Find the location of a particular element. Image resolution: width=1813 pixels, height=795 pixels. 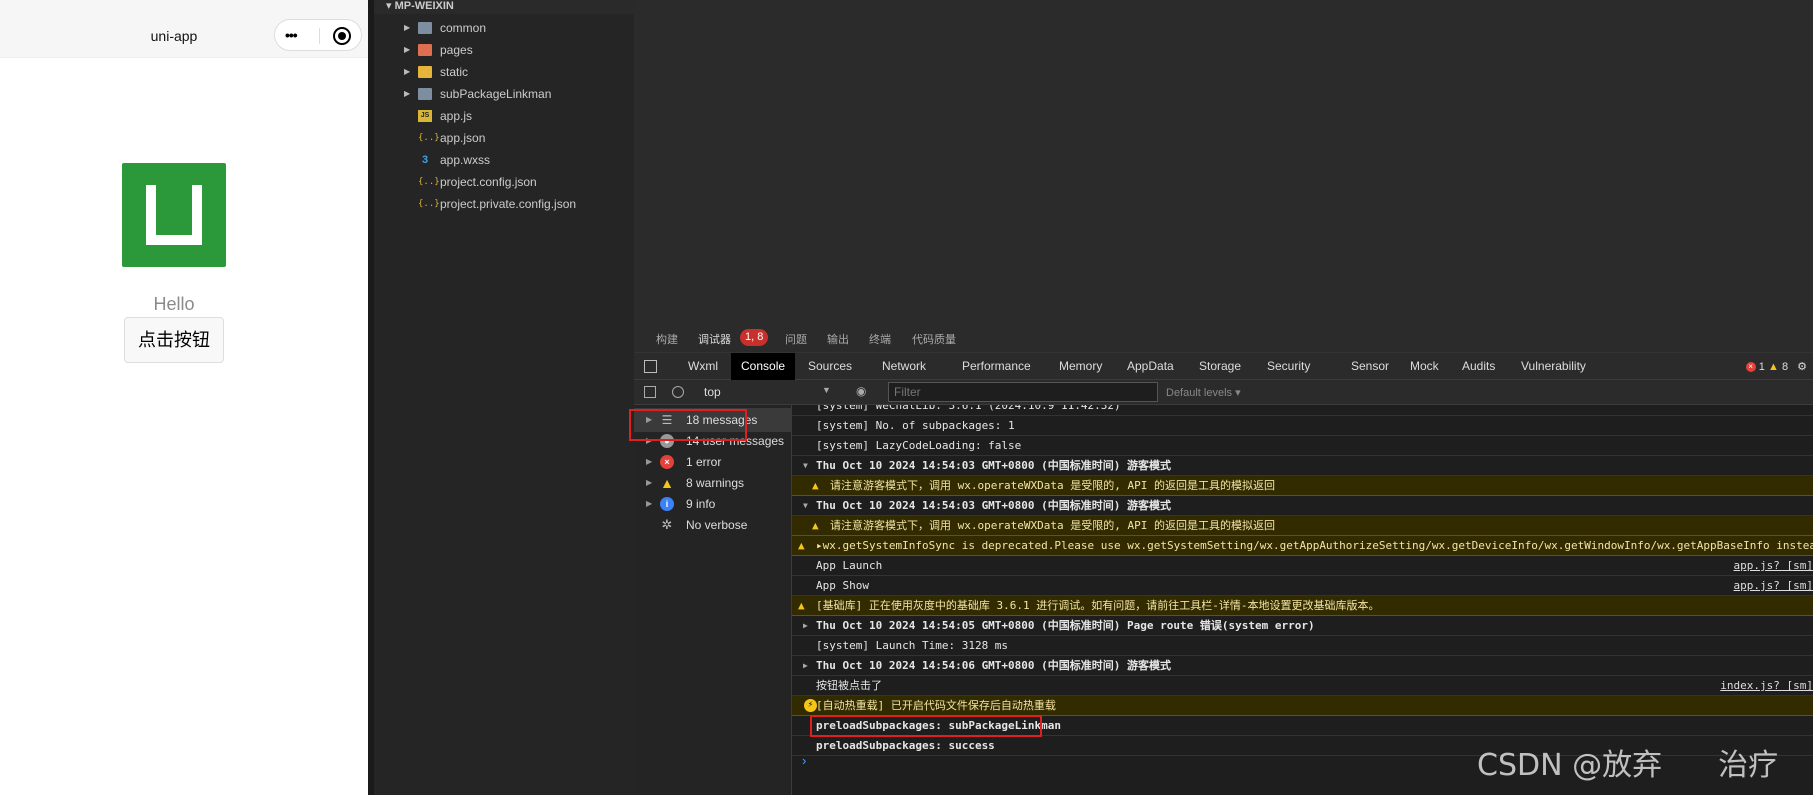

log-line: 按钮被点击了 index.js? [sm] is located at coordinates (1302, 686).